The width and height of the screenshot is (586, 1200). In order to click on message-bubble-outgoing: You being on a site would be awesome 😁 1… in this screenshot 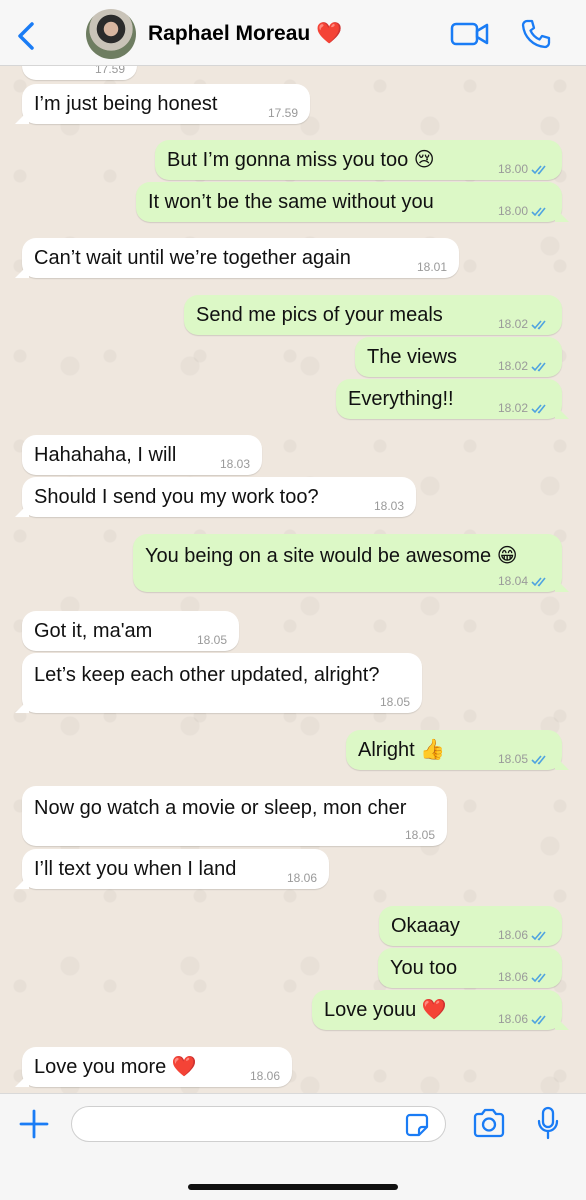, I will do `click(347, 563)`.